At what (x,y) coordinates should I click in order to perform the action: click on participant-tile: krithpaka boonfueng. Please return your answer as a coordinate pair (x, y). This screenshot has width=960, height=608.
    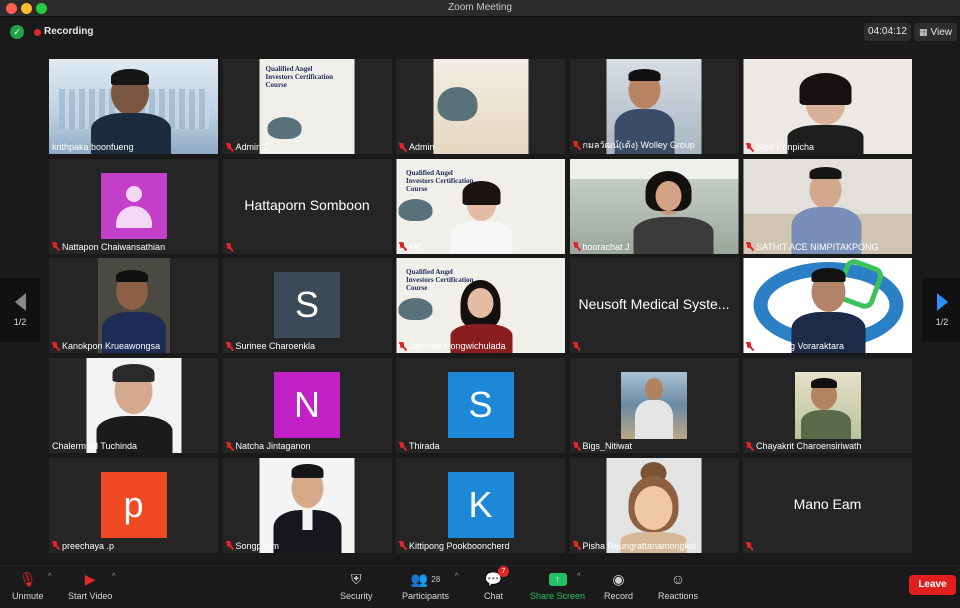
    Looking at the image, I should click on (133, 106).